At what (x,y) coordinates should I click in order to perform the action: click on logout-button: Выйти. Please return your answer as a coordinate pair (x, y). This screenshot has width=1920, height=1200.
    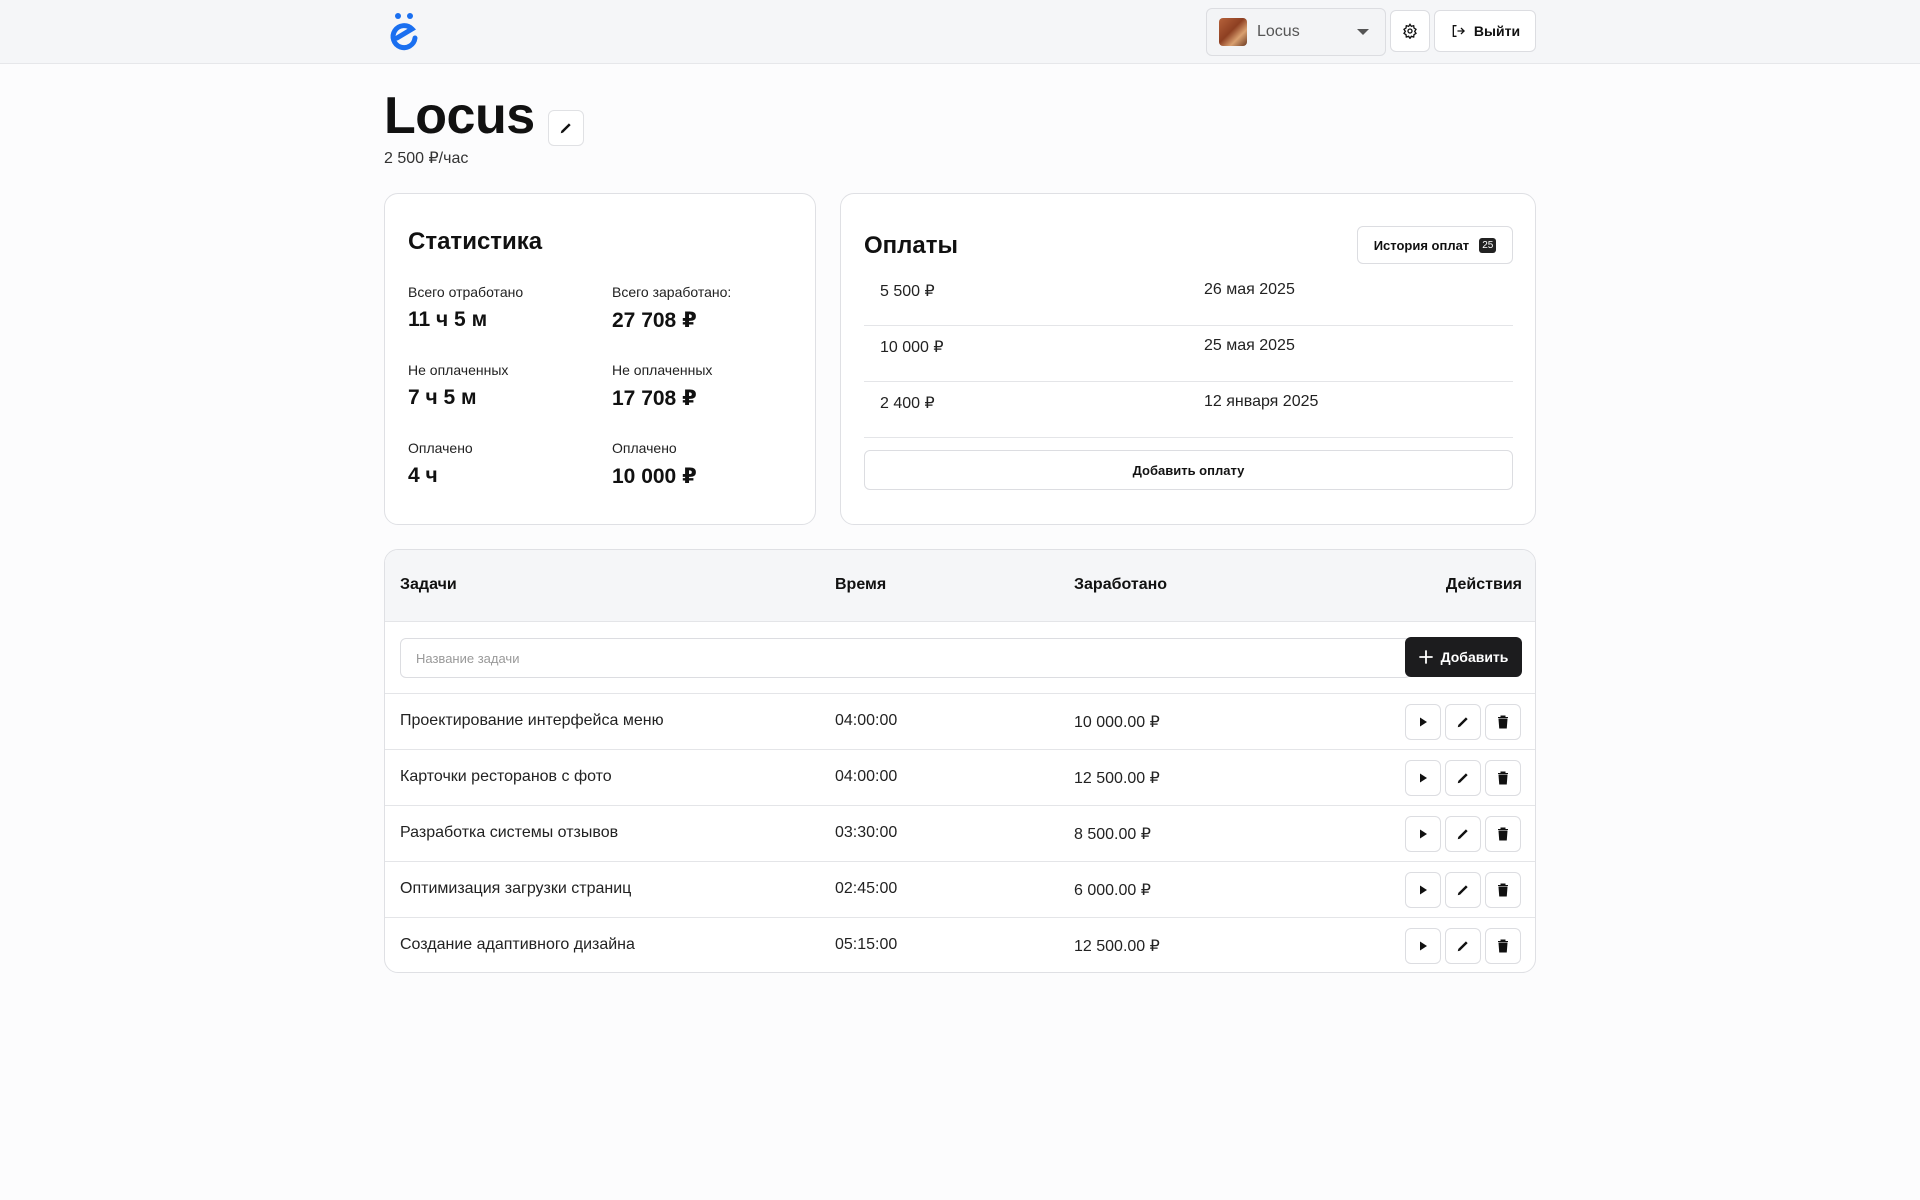
    Looking at the image, I should click on (1485, 31).